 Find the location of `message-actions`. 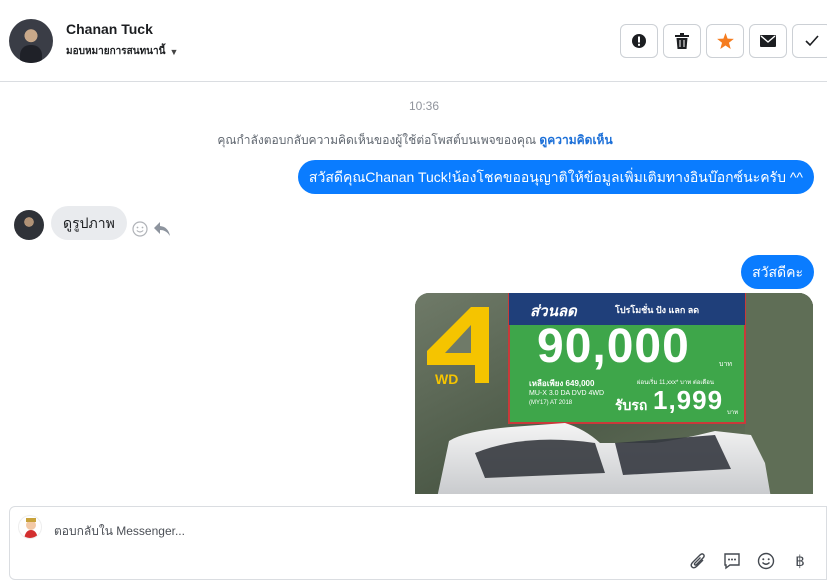

message-actions is located at coordinates (151, 229).